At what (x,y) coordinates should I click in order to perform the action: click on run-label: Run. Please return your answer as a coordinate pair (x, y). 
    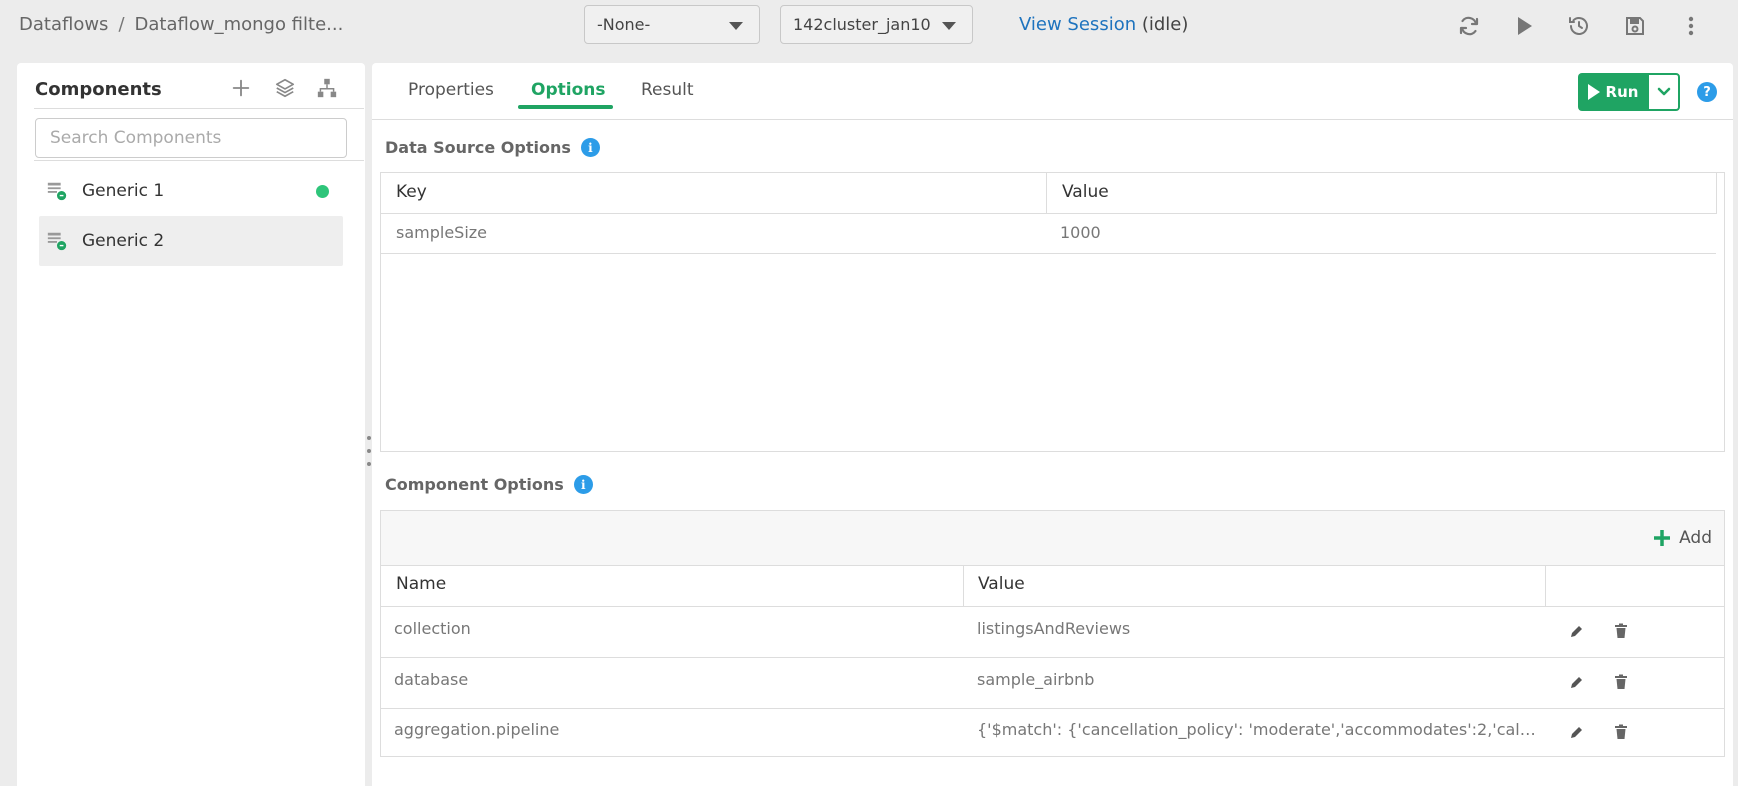
    Looking at the image, I should click on (1622, 92).